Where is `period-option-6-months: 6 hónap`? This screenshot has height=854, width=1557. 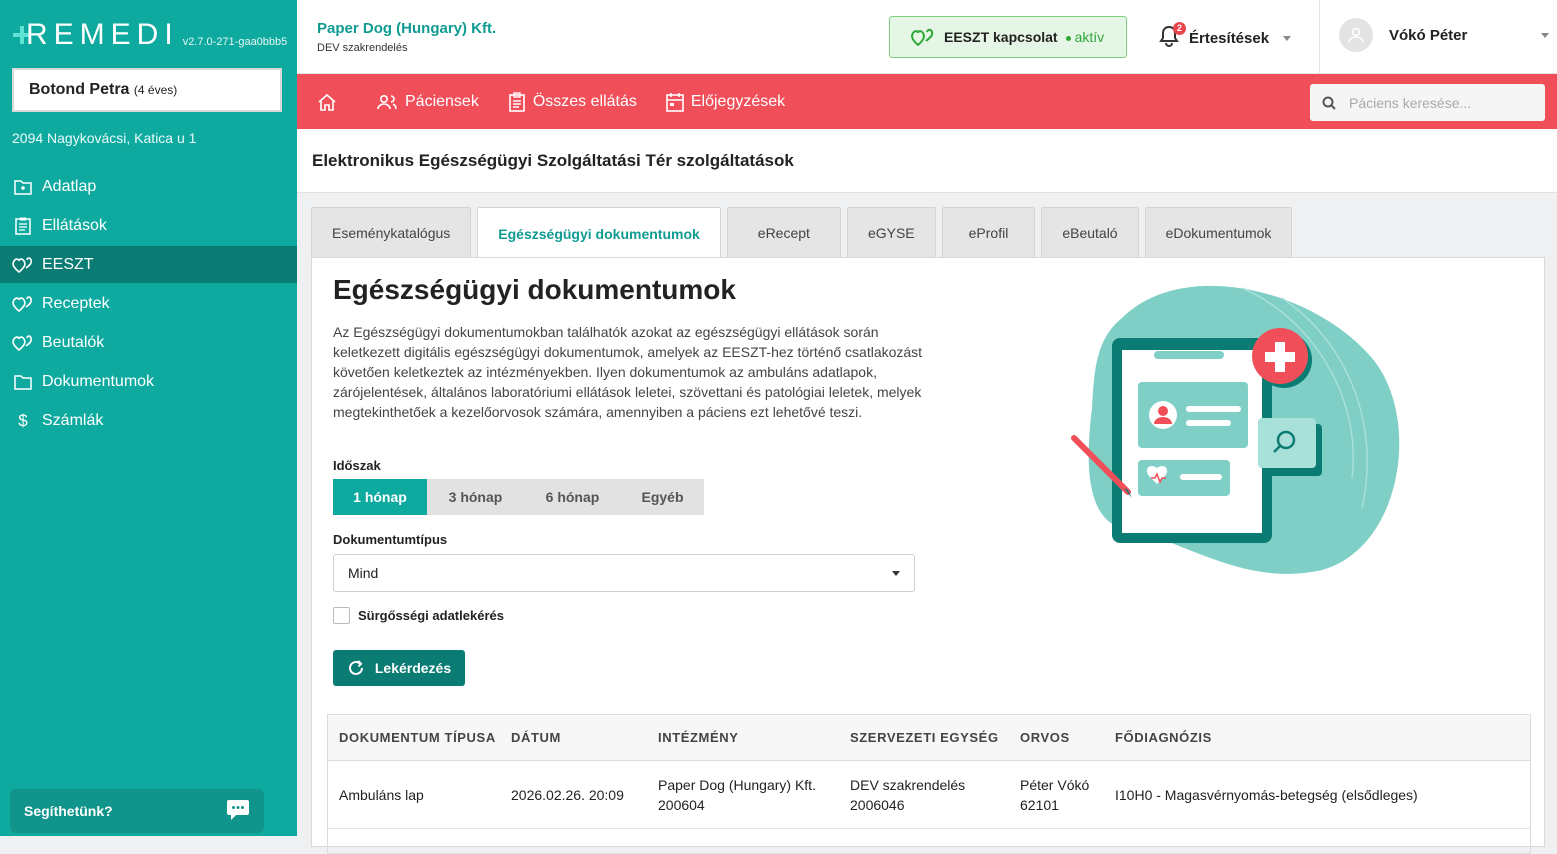 period-option-6-months: 6 hónap is located at coordinates (572, 497).